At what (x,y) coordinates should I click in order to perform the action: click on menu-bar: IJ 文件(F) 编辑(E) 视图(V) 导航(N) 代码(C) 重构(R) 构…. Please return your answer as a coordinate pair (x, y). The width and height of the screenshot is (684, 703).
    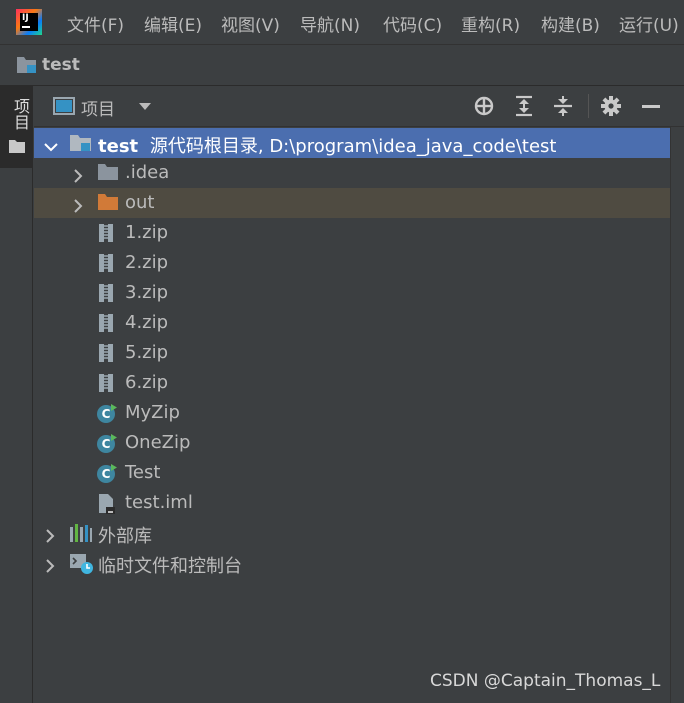
    Looking at the image, I should click on (342, 22).